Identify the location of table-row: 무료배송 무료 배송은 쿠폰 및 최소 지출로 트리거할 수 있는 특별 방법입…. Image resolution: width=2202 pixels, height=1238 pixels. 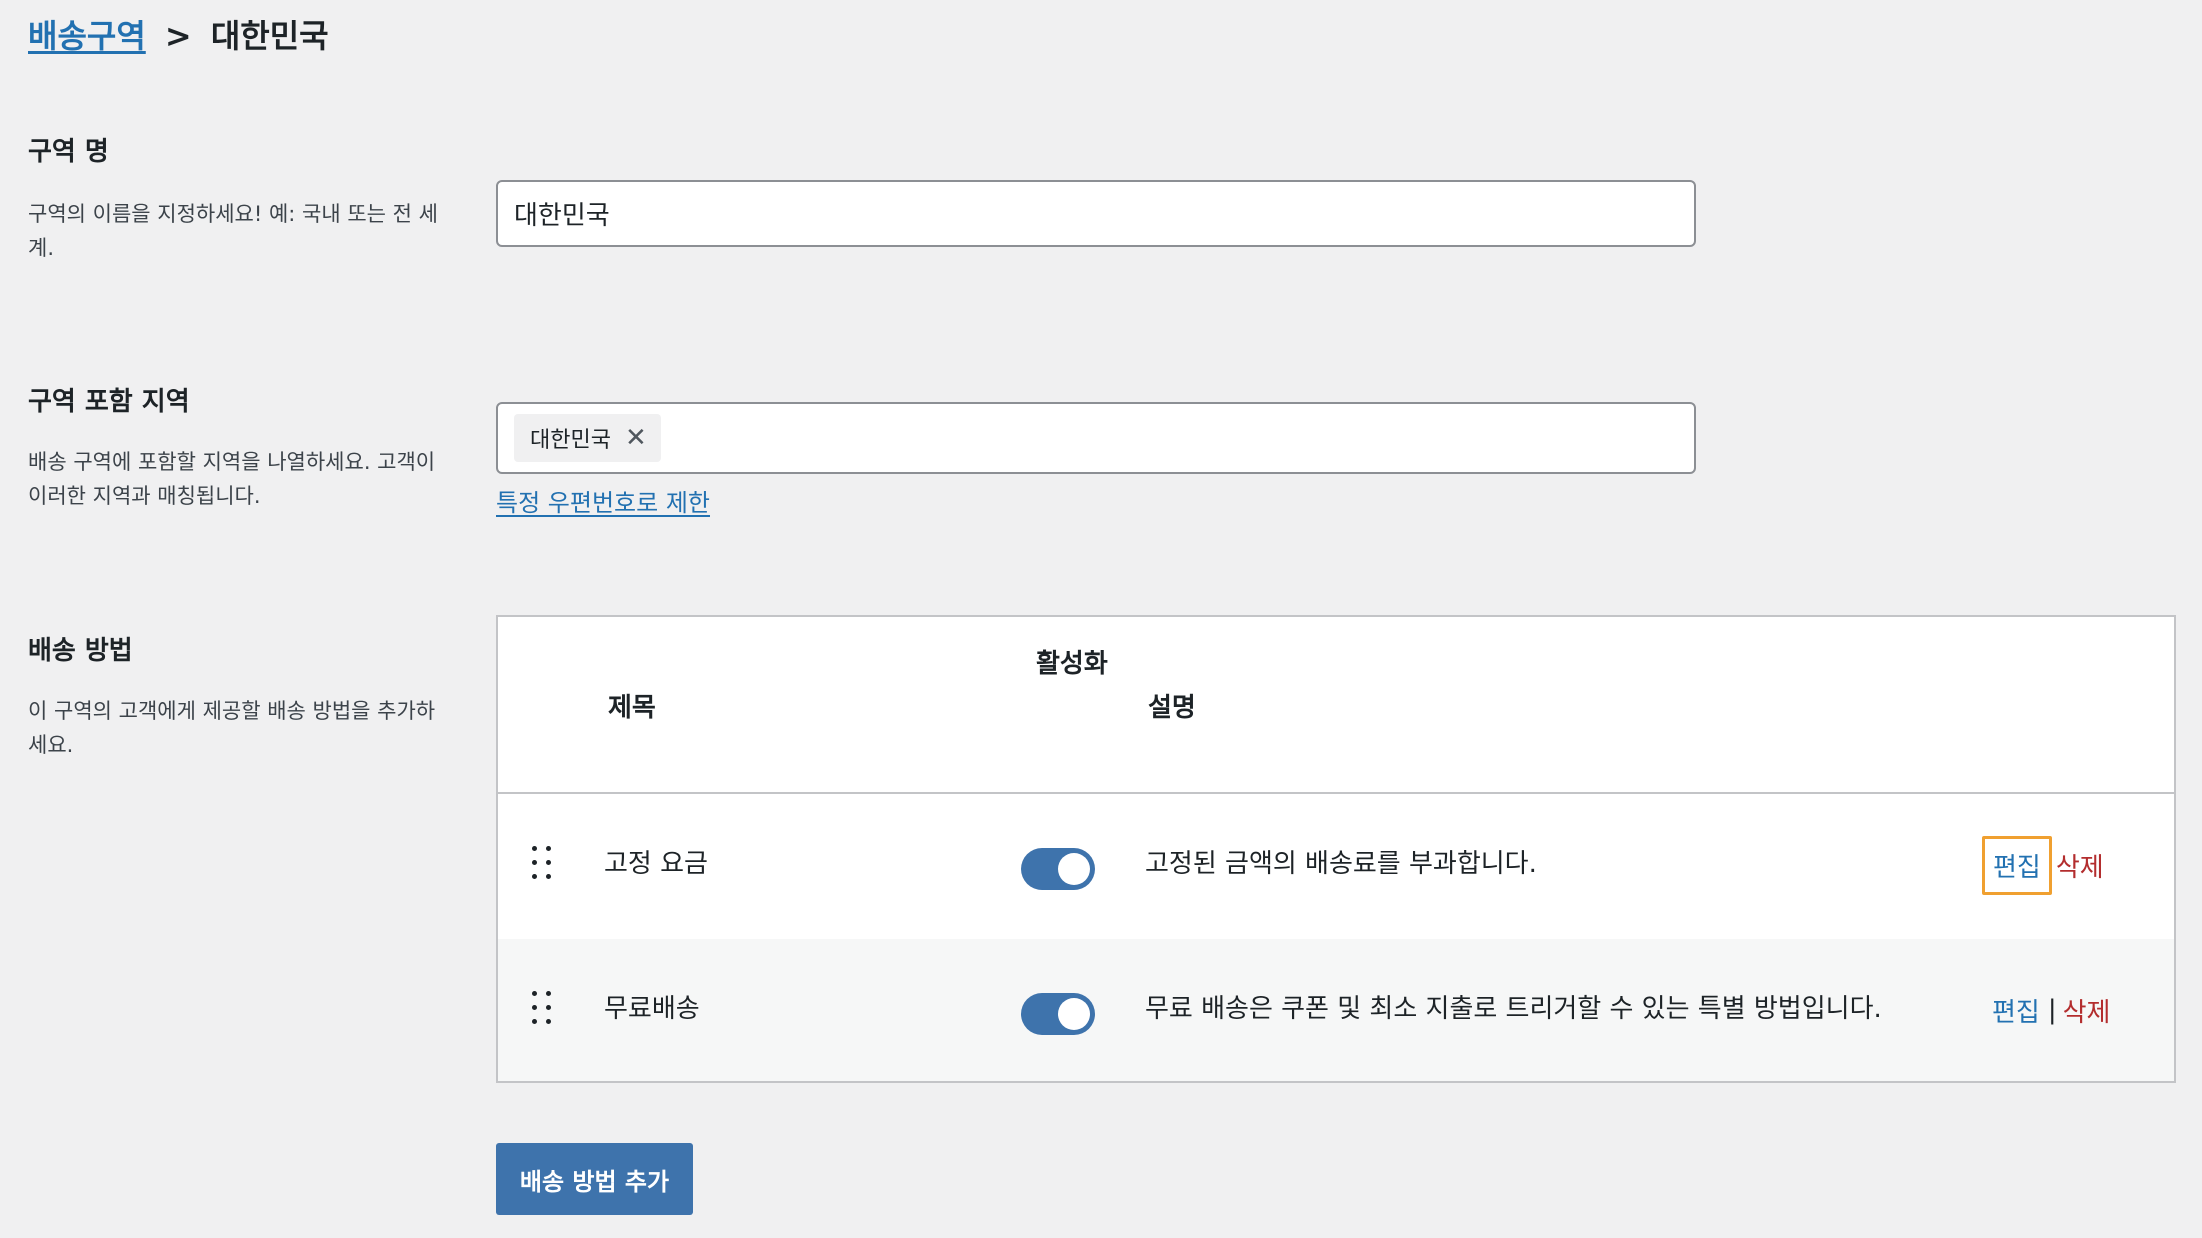
(1336, 1010).